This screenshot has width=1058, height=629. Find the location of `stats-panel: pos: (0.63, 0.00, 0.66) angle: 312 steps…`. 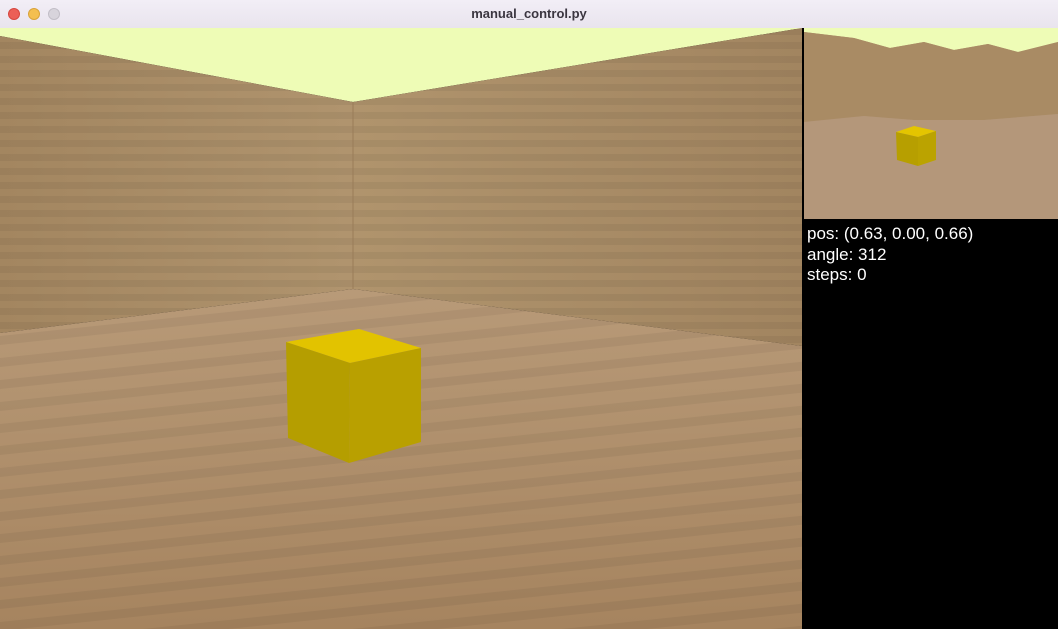

stats-panel: pos: (0.63, 0.00, 0.66) angle: 312 steps… is located at coordinates (890, 255).